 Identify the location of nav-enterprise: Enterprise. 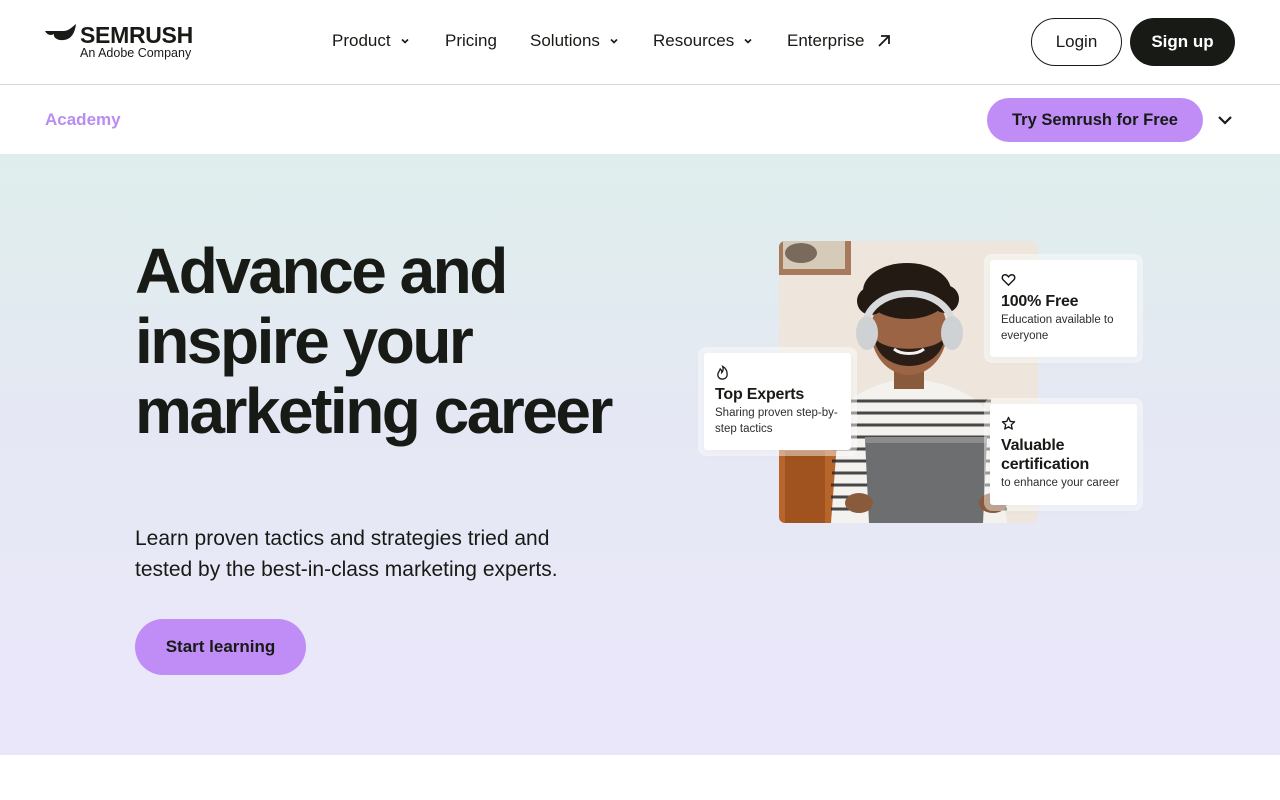
(839, 41).